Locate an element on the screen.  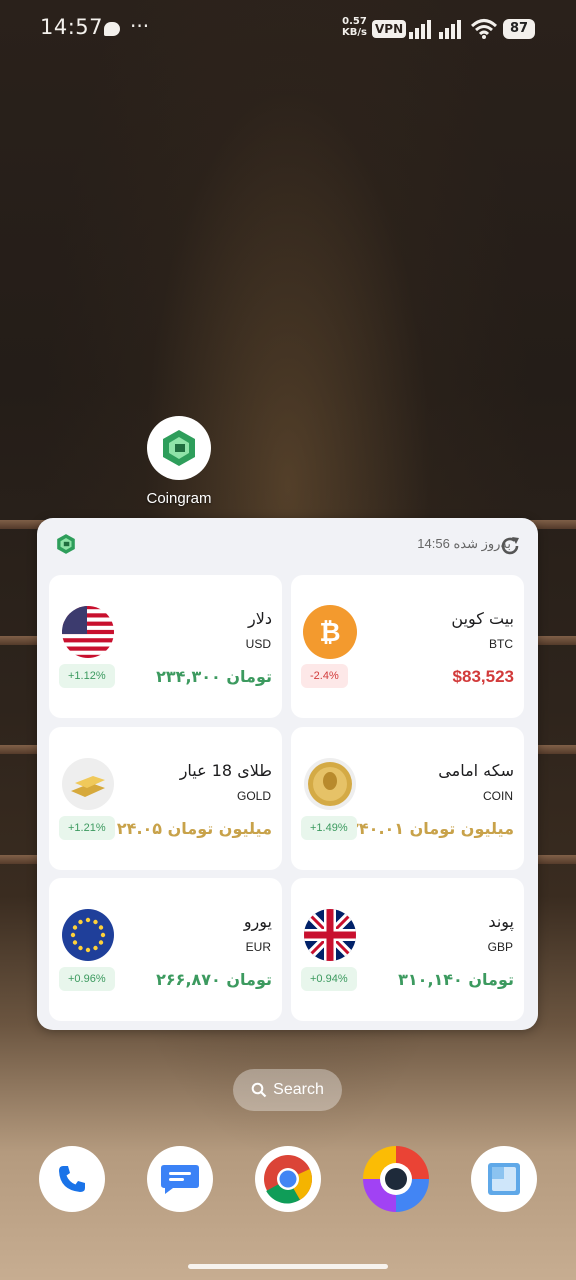
browser-icon is located at coordinates (396, 1179).